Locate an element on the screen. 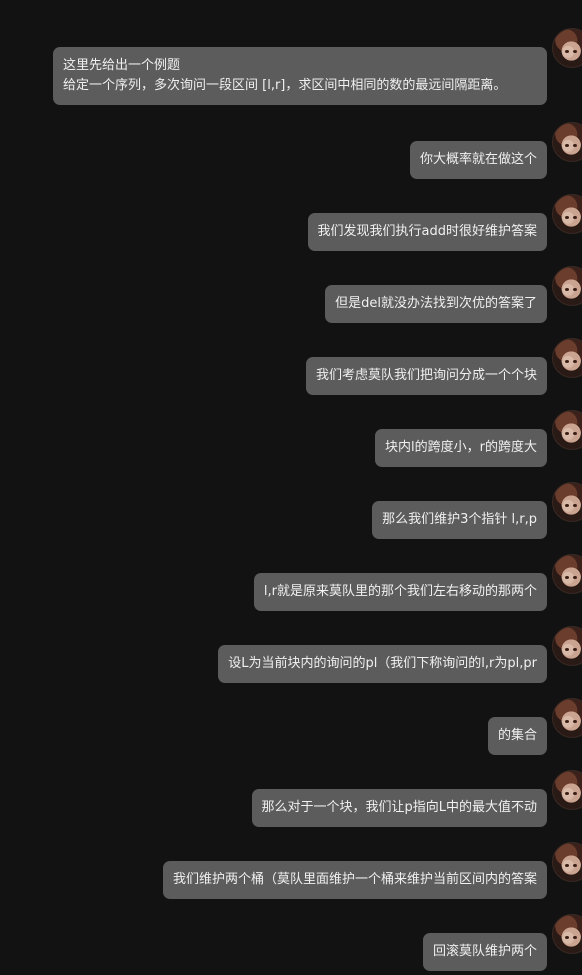  message-bubble: l,r就是原来莫队里的那个我们左右移动的那两个 is located at coordinates (400, 592).